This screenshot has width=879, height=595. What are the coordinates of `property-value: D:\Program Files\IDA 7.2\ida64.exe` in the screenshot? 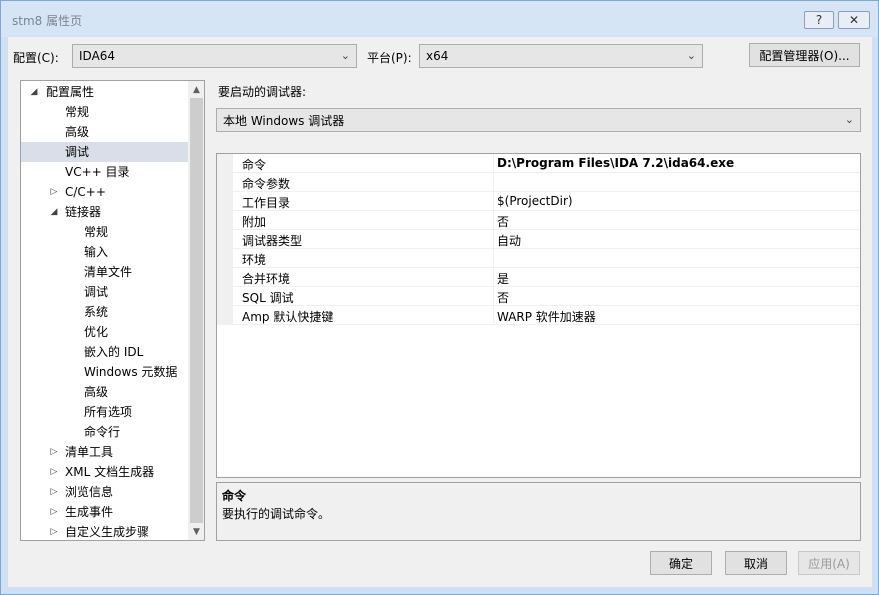 It's located at (615, 163).